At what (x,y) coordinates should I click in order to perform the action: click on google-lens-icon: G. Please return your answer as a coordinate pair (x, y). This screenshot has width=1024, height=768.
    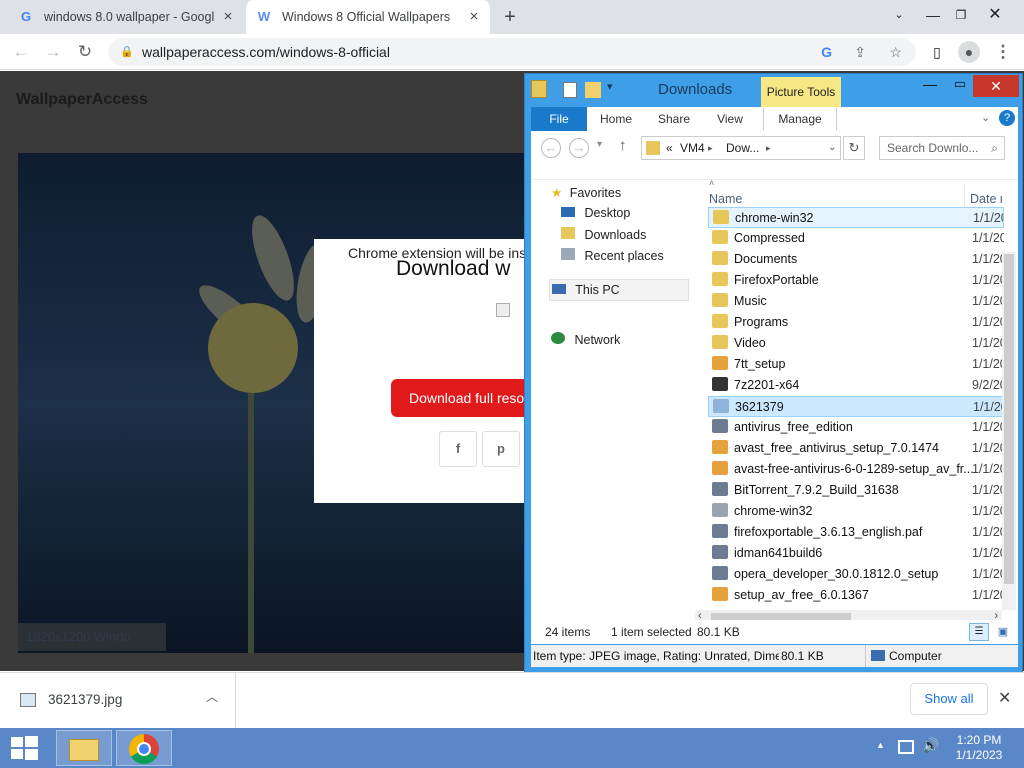
    Looking at the image, I should click on (826, 52).